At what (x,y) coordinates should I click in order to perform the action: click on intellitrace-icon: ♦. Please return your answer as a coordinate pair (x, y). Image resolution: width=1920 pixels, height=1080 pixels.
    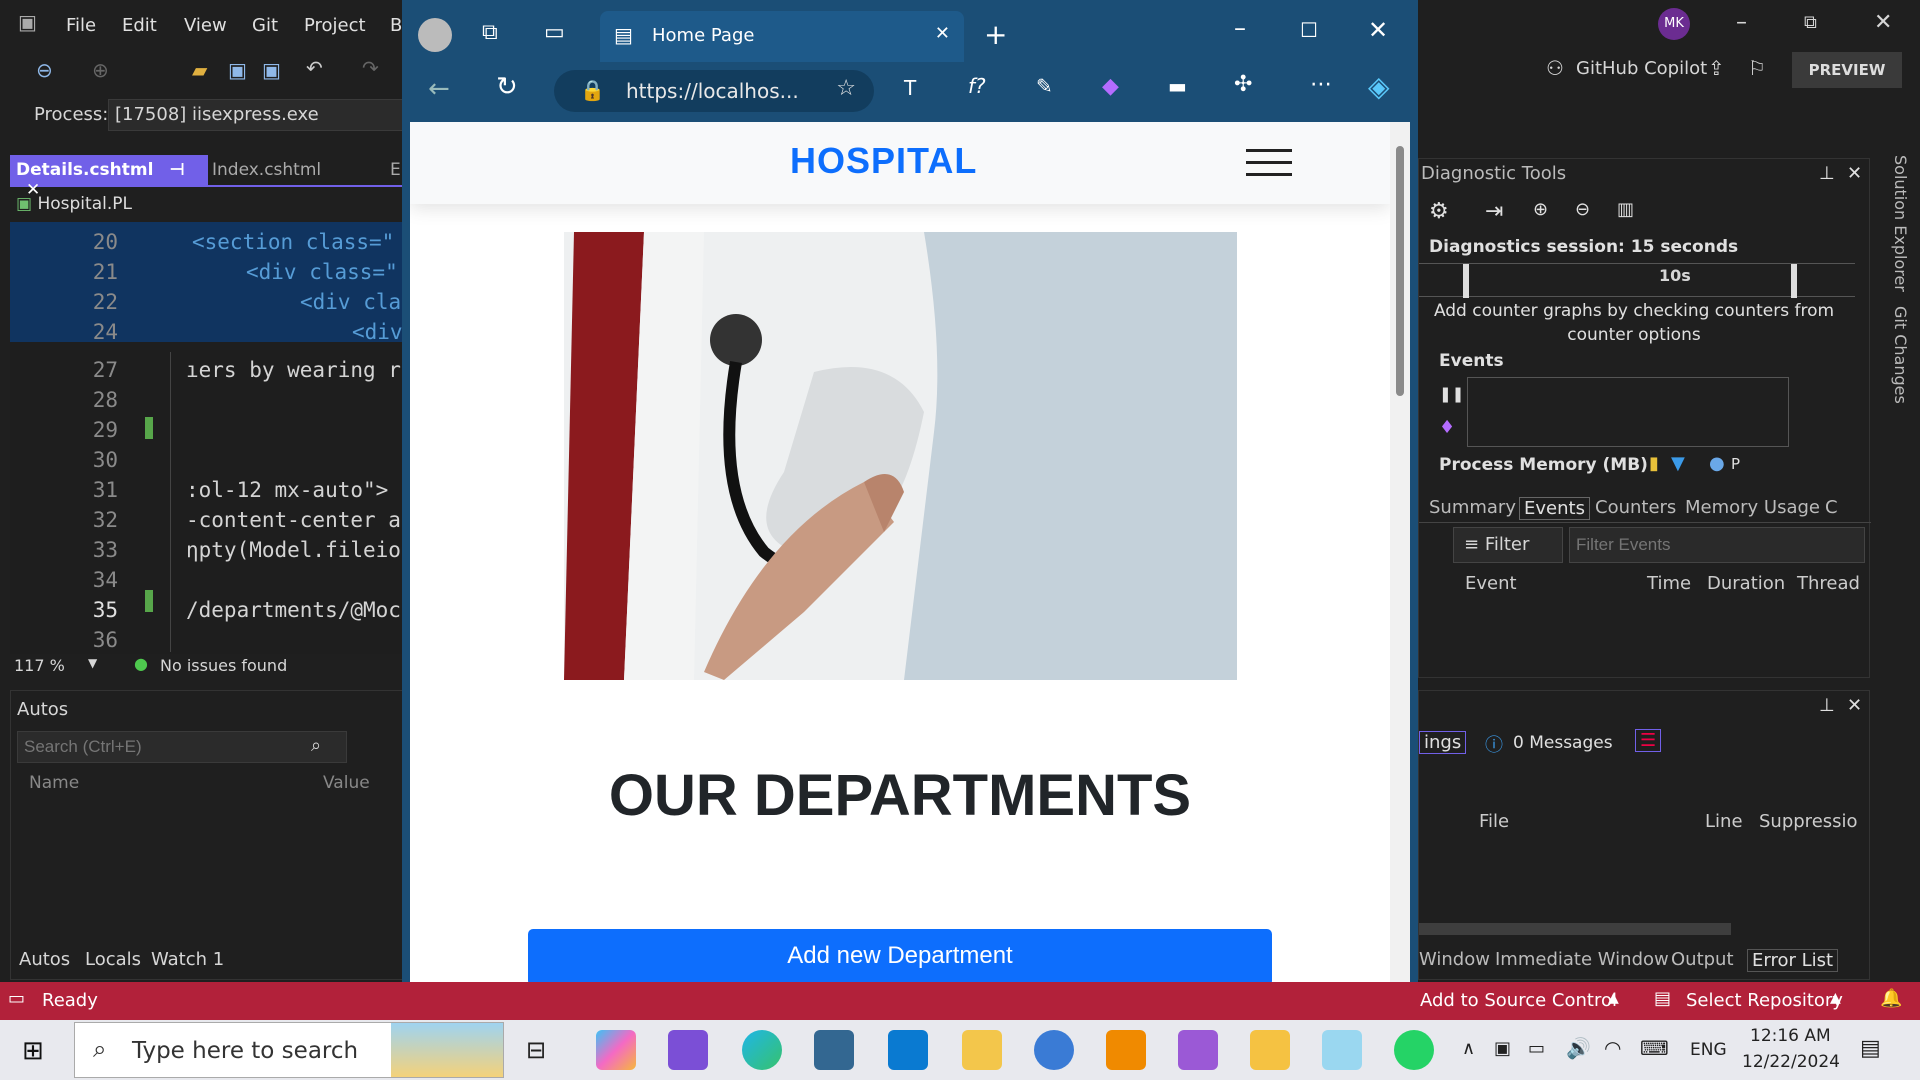
    Looking at the image, I should click on (1447, 427).